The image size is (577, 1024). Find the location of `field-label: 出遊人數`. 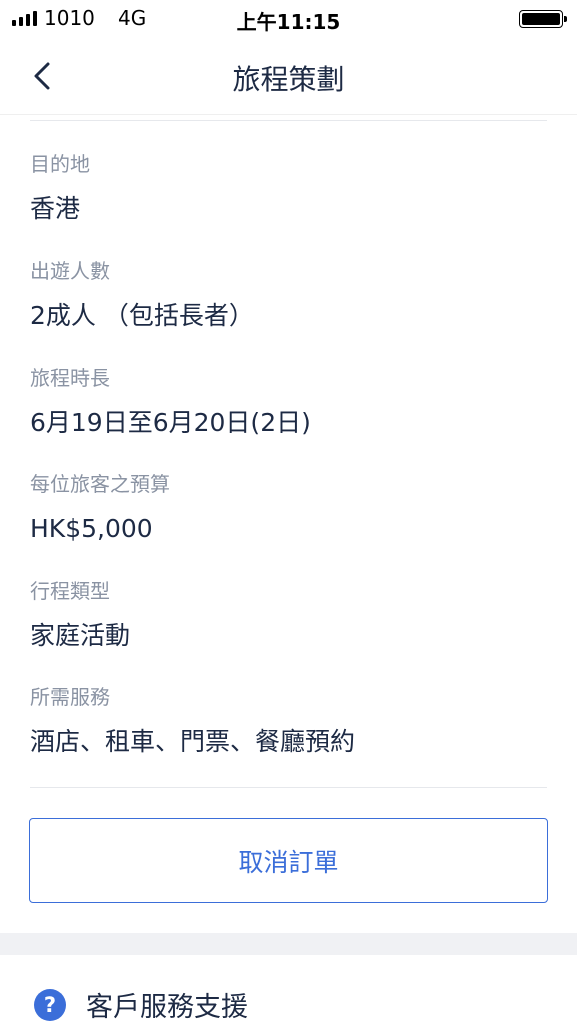

field-label: 出遊人數 is located at coordinates (70, 271).